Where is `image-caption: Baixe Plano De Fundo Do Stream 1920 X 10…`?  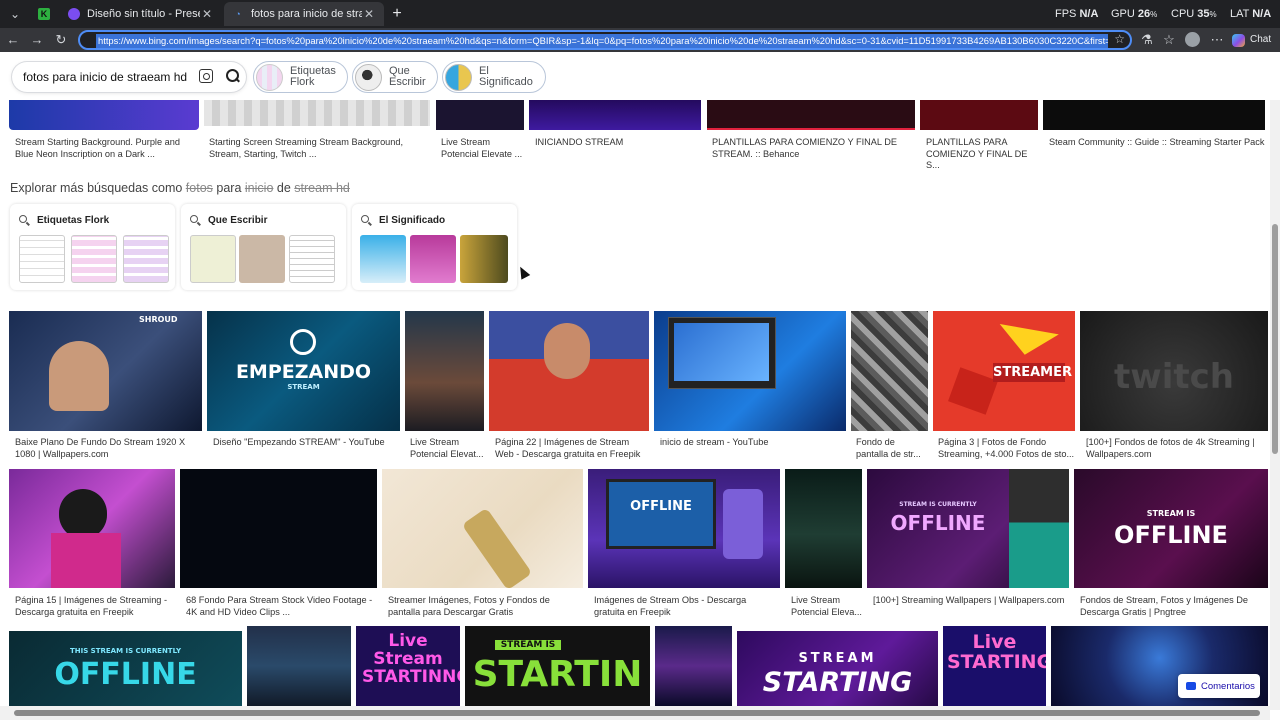 image-caption: Baixe Plano De Fundo Do Stream 1920 X 10… is located at coordinates (110, 448).